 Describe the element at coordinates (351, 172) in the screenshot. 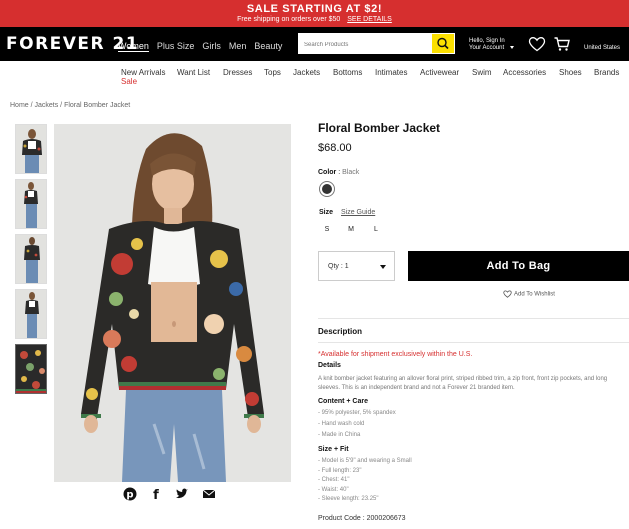

I see `color-value: Black` at that location.